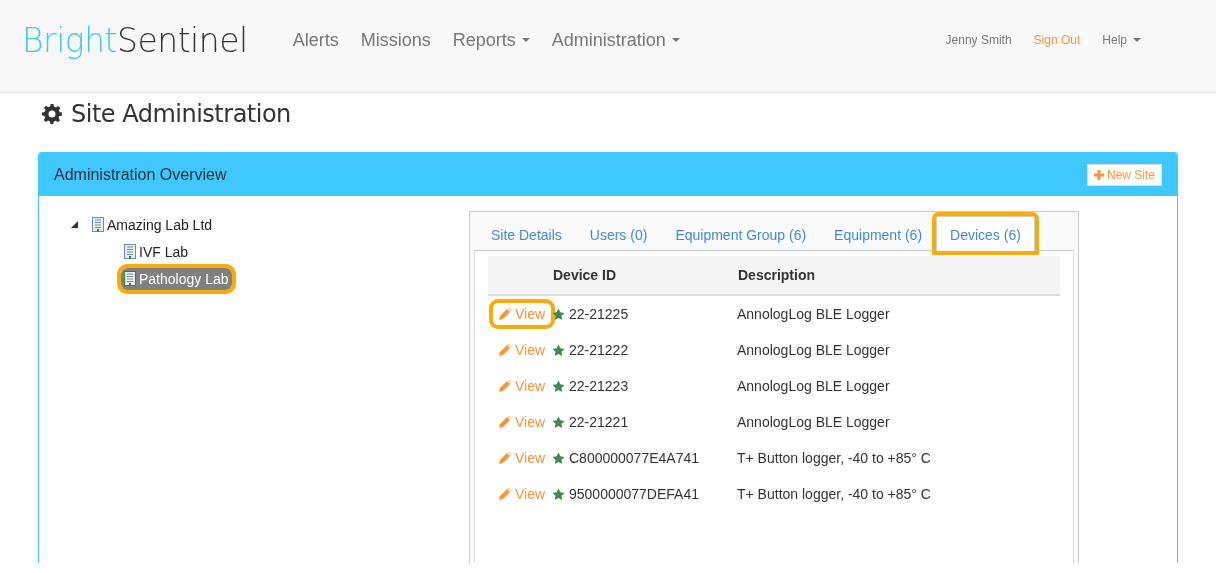 This screenshot has height=573, width=1216. I want to click on user-name-link: Jenny Smith, so click(978, 40).